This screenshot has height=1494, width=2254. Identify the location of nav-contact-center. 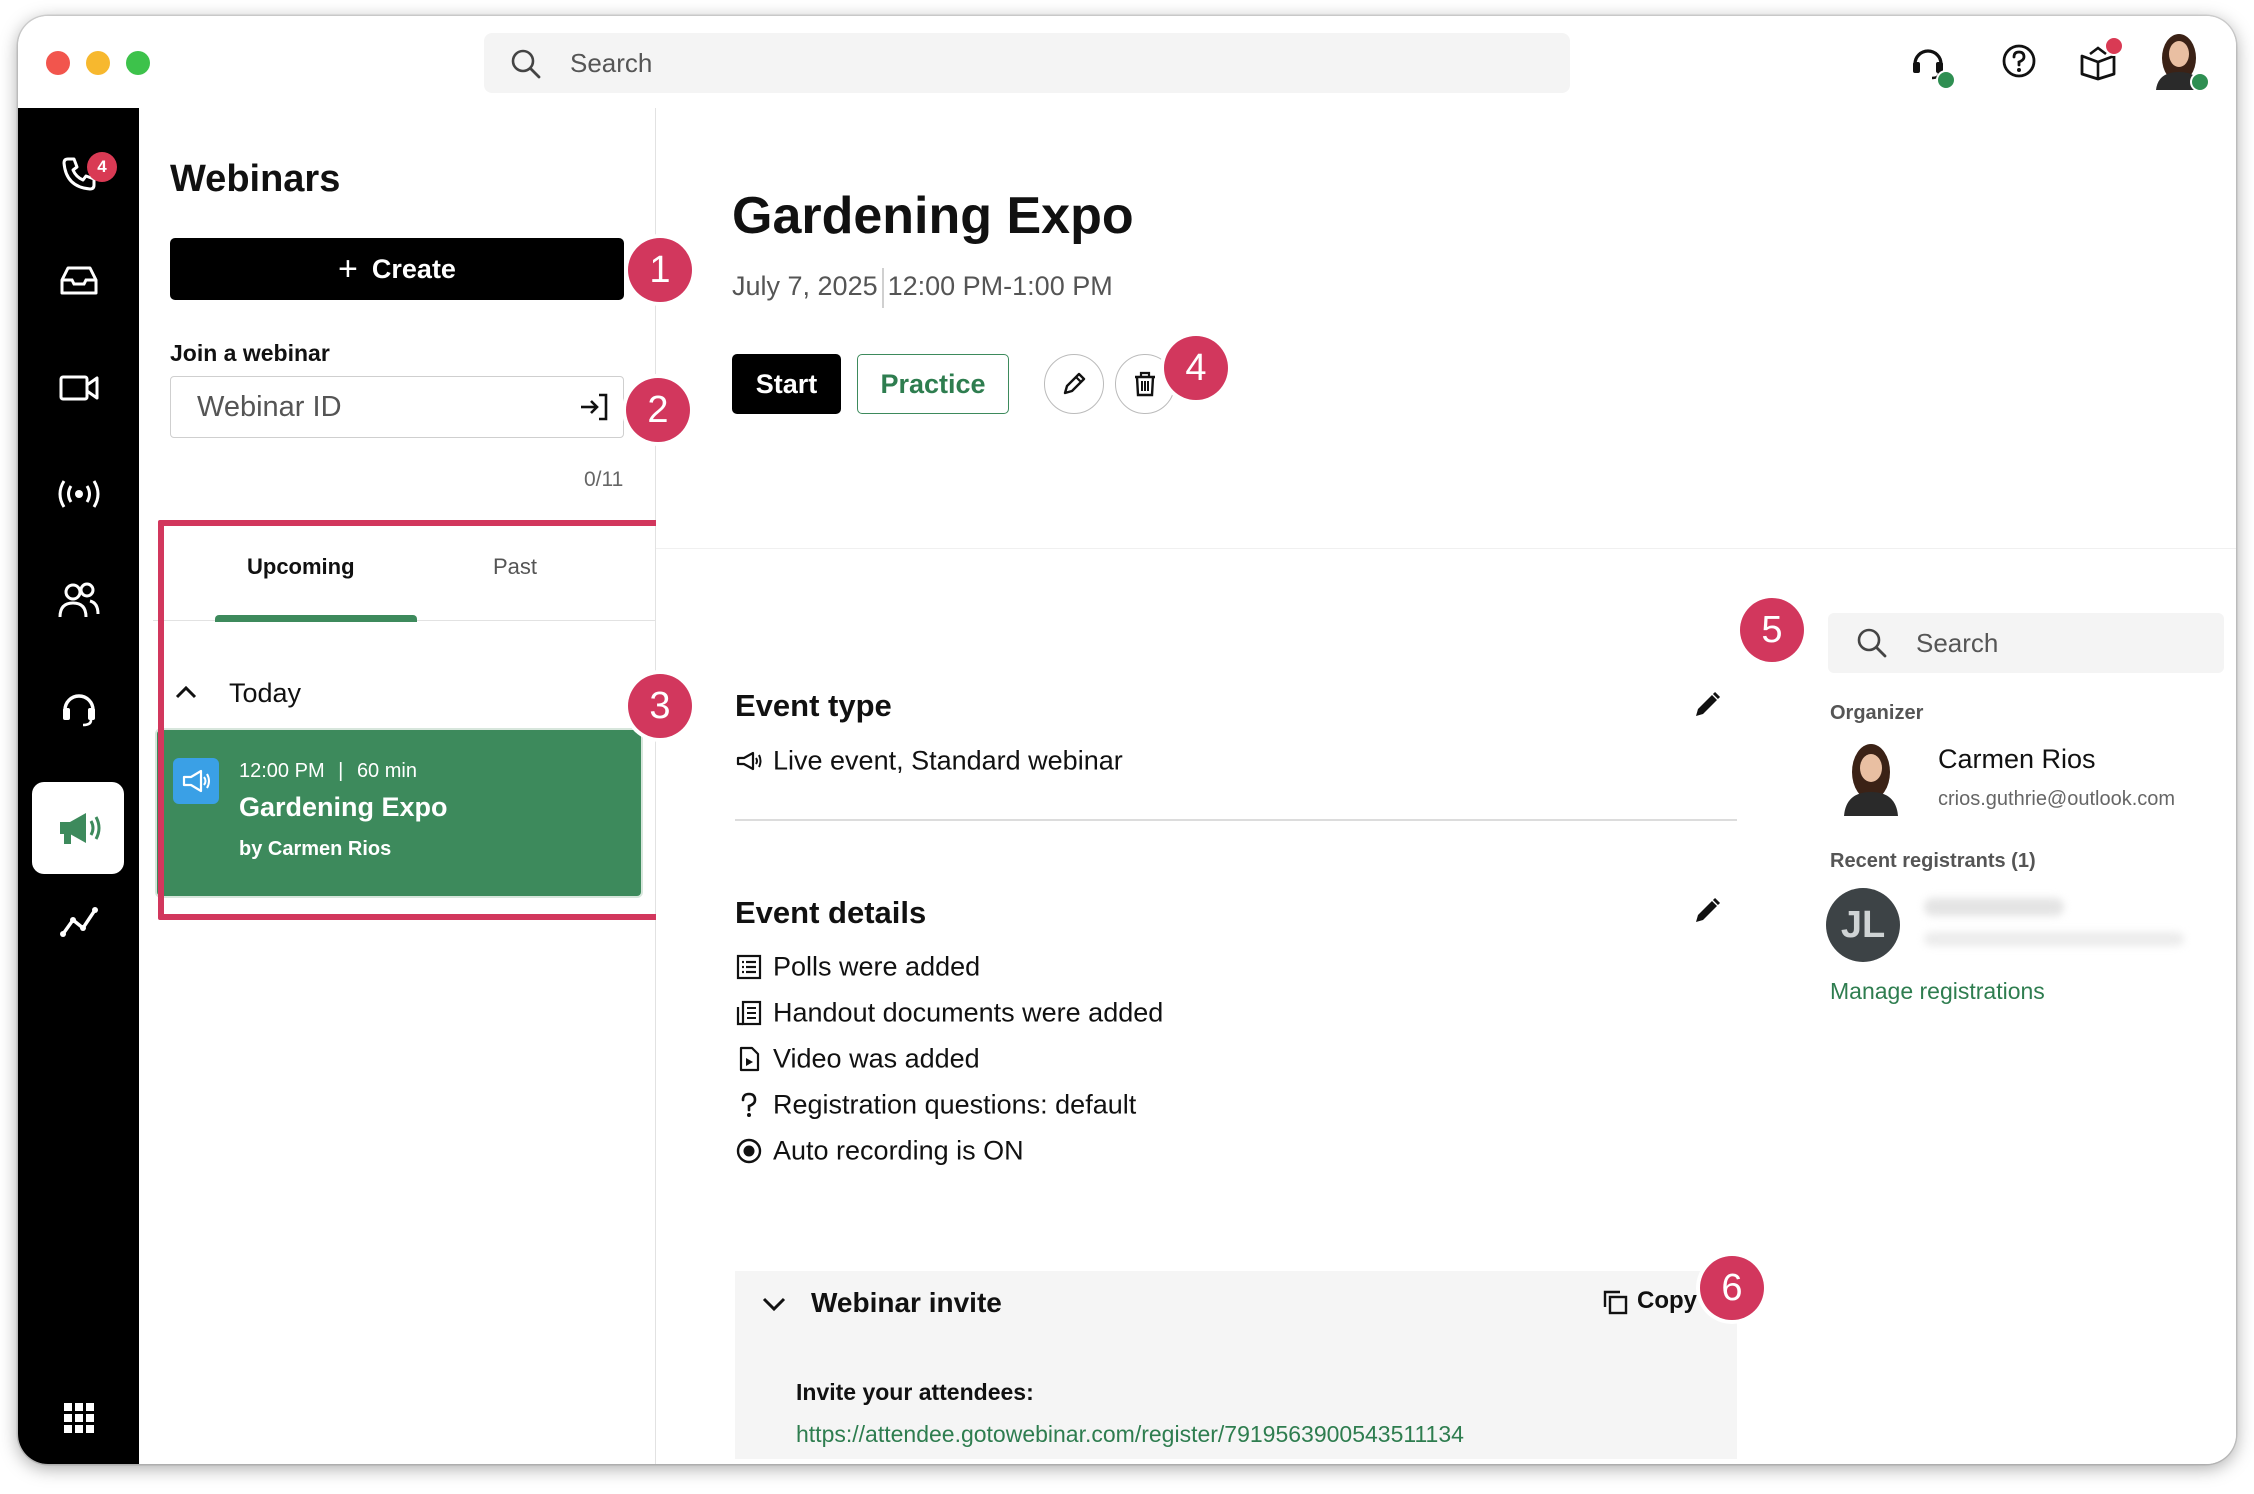
(78, 708).